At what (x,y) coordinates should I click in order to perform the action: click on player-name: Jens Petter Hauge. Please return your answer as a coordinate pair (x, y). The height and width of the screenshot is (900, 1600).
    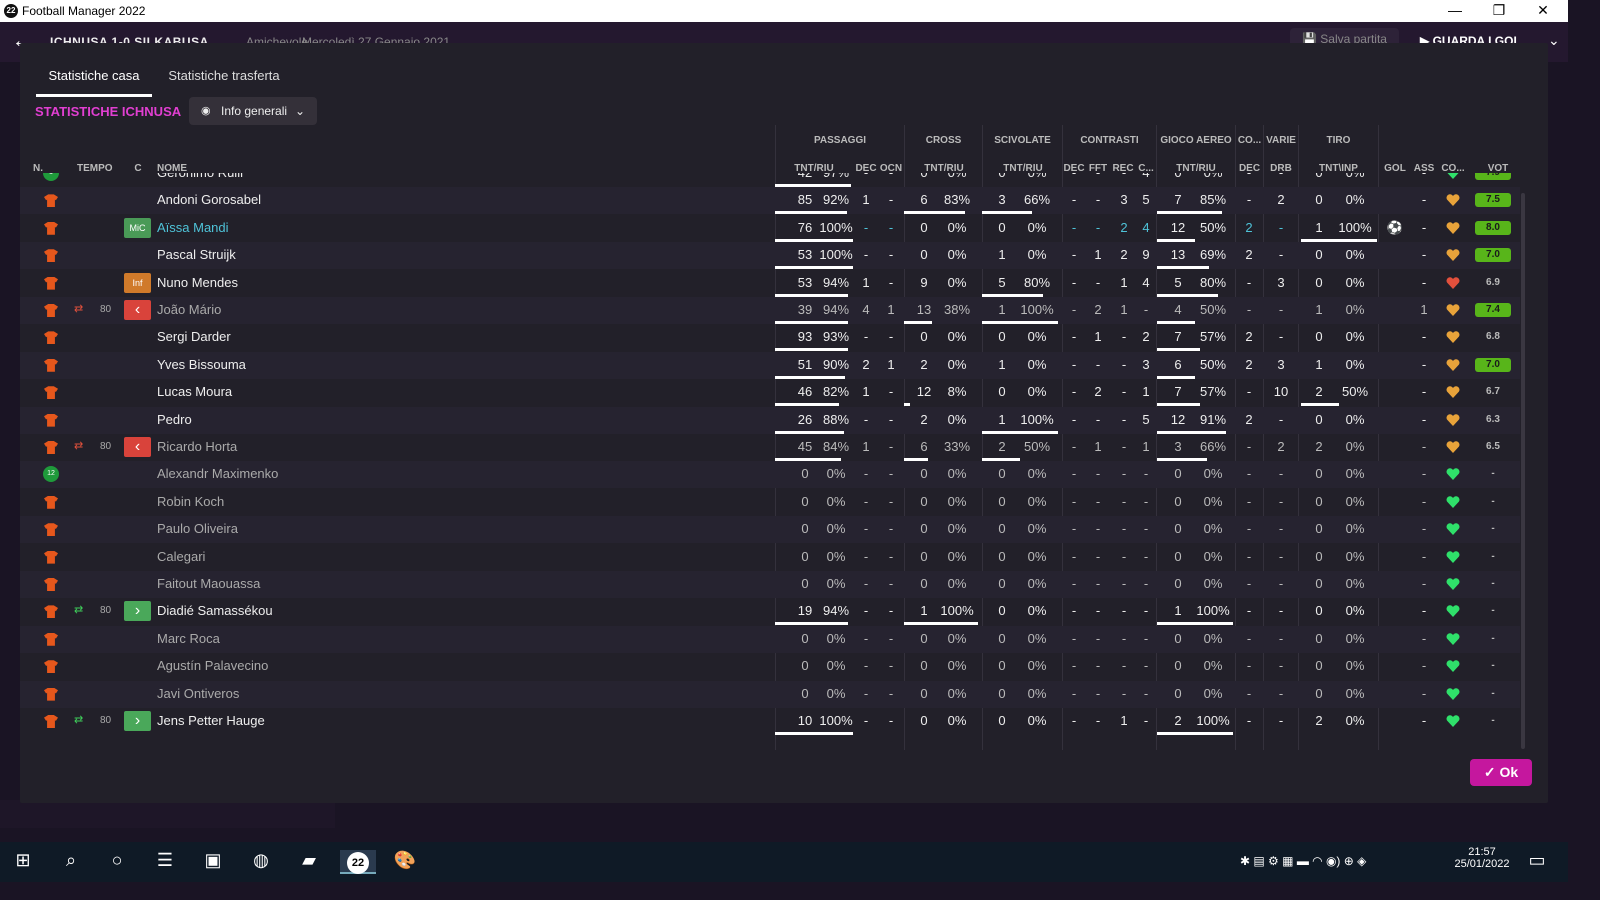
    Looking at the image, I should click on (211, 720).